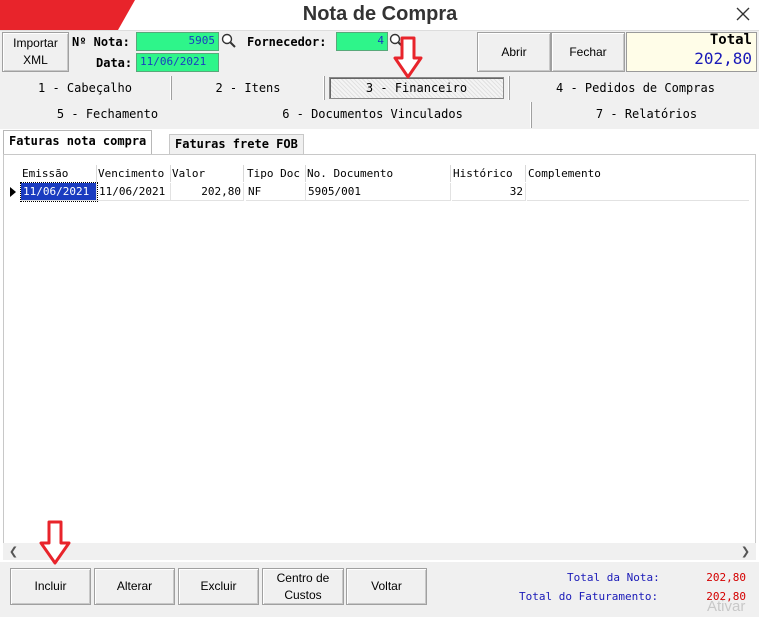  I want to click on current-row-indicator-icon, so click(13, 192).